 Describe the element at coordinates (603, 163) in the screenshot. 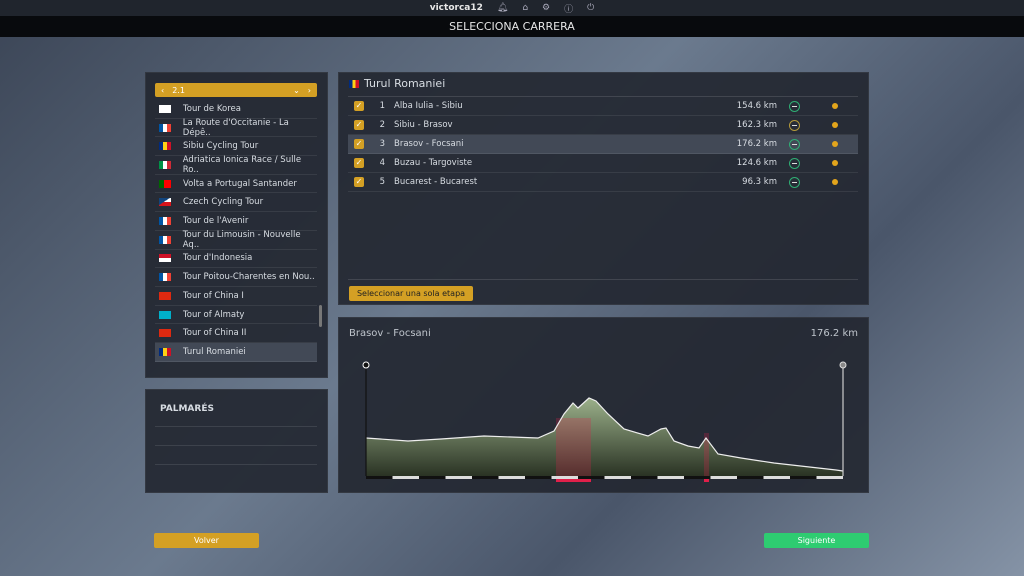

I see `stage-row: ✓ 4 Buzau - Targoviste 124.6 km` at that location.